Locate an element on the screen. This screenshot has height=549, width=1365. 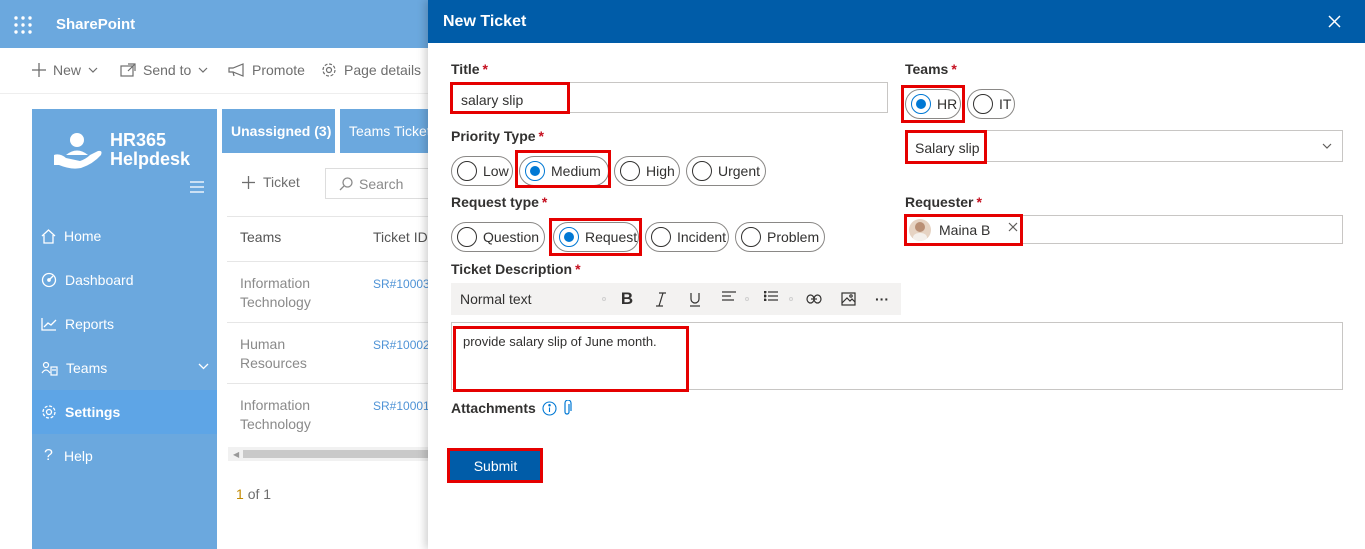
more-icon: ··· is located at coordinates (882, 299).